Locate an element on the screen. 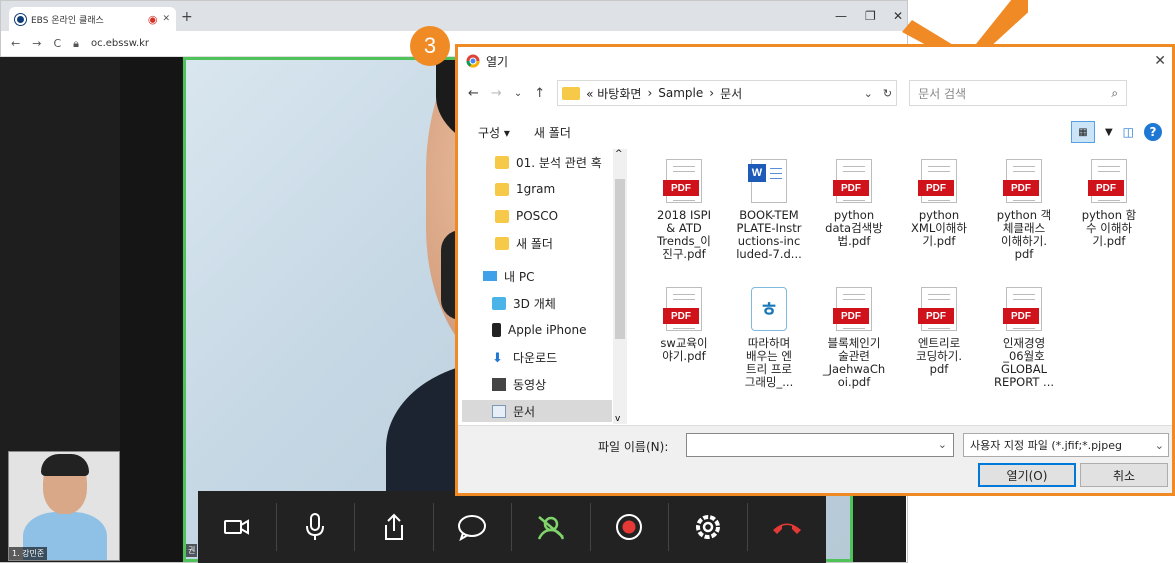  nav-item-7: ⬇ 다운로드 is located at coordinates (524, 357).